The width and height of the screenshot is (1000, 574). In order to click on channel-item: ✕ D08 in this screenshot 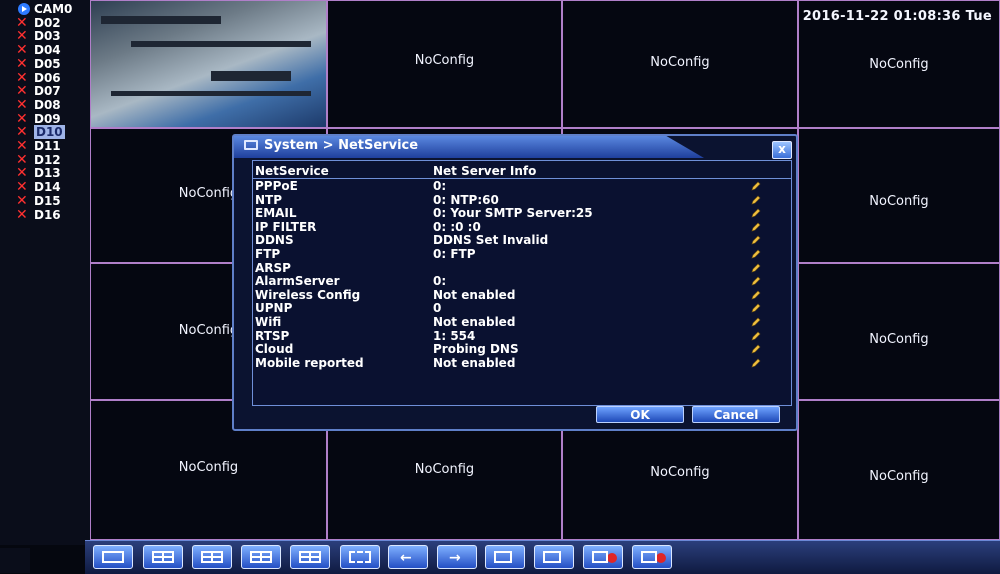, I will do `click(38, 105)`.